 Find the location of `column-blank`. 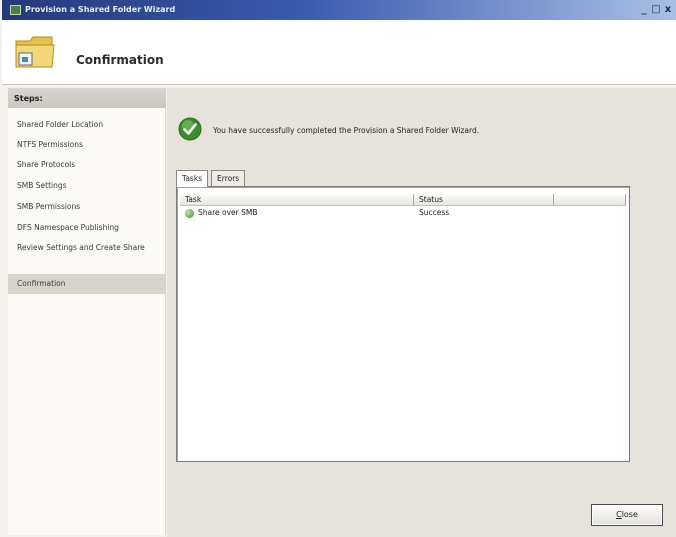

column-blank is located at coordinates (590, 200).